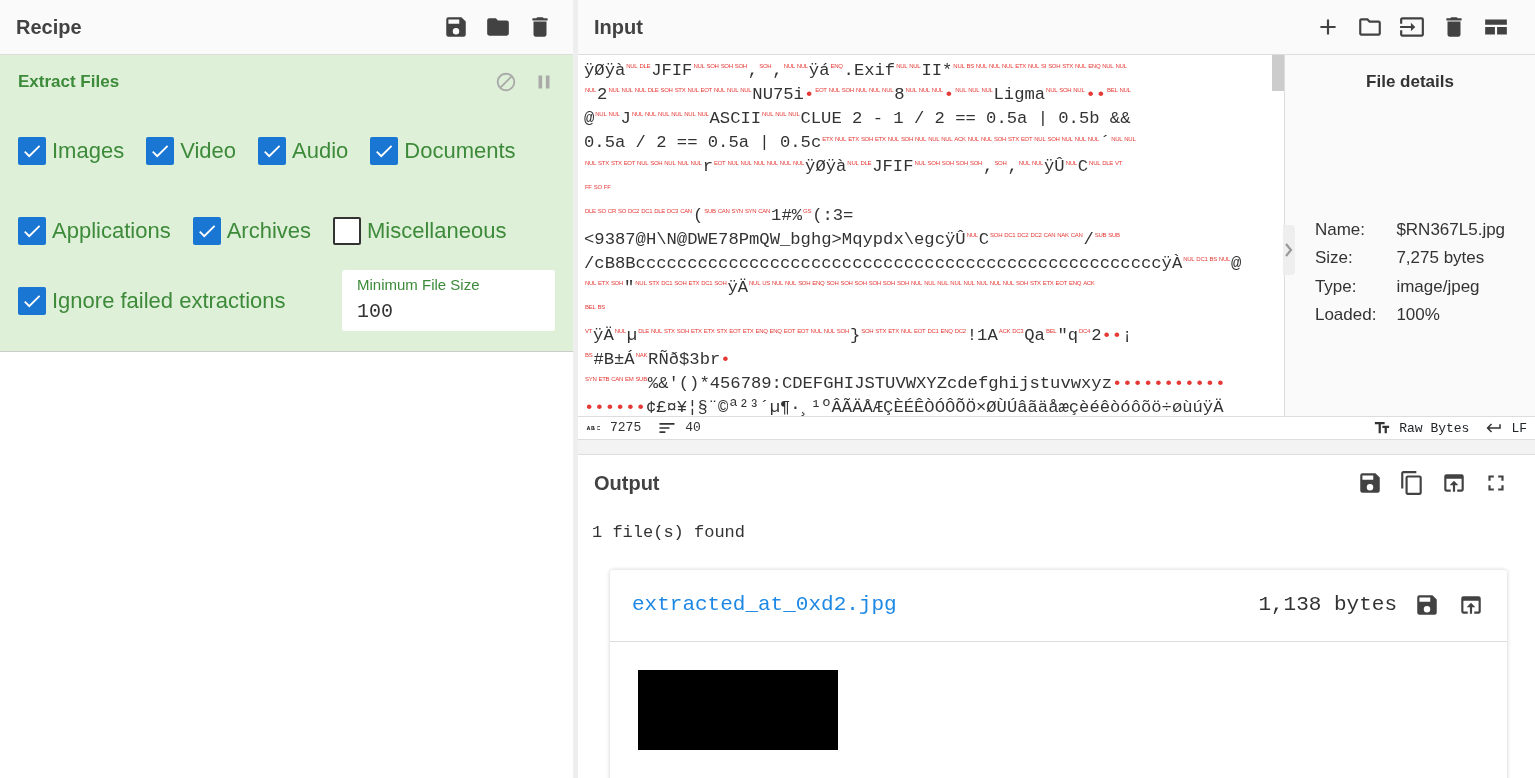 This screenshot has height=778, width=1535. Describe the element at coordinates (320, 151) in the screenshot. I see `checkbox-label: Audio` at that location.